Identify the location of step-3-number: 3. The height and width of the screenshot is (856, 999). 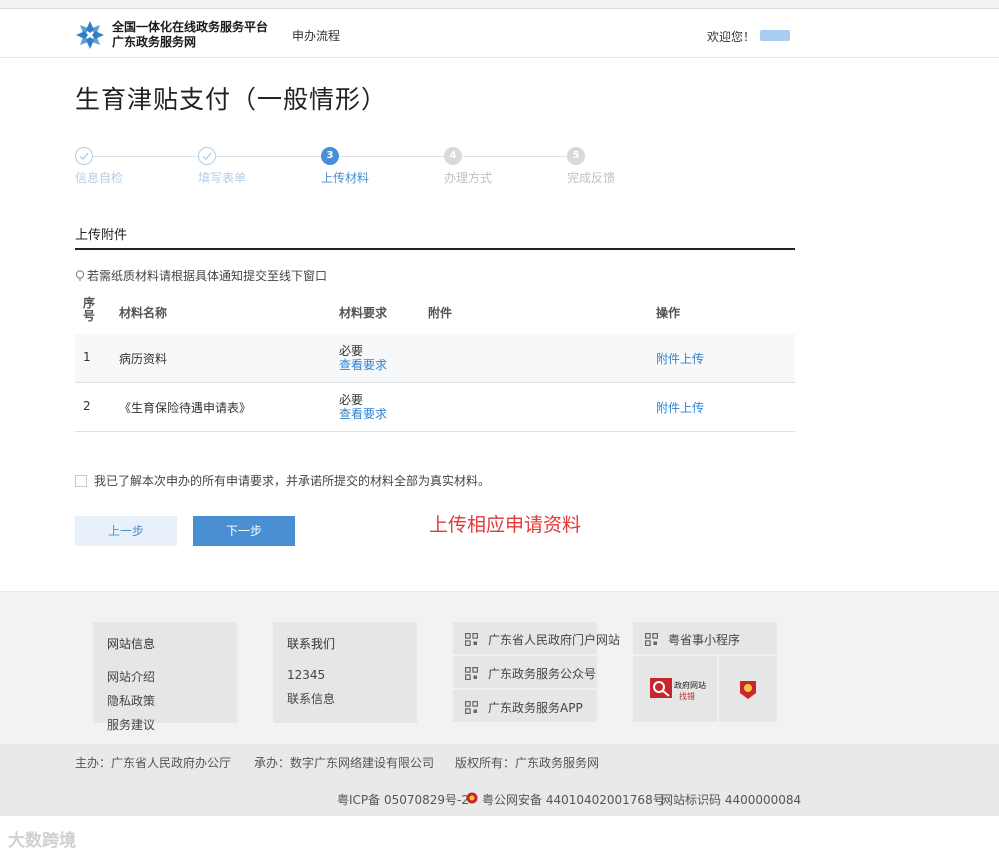
(330, 156).